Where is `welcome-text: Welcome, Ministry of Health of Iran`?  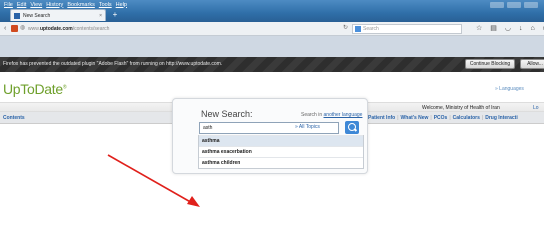
welcome-text: Welcome, Ministry of Health of Iran is located at coordinates (461, 108).